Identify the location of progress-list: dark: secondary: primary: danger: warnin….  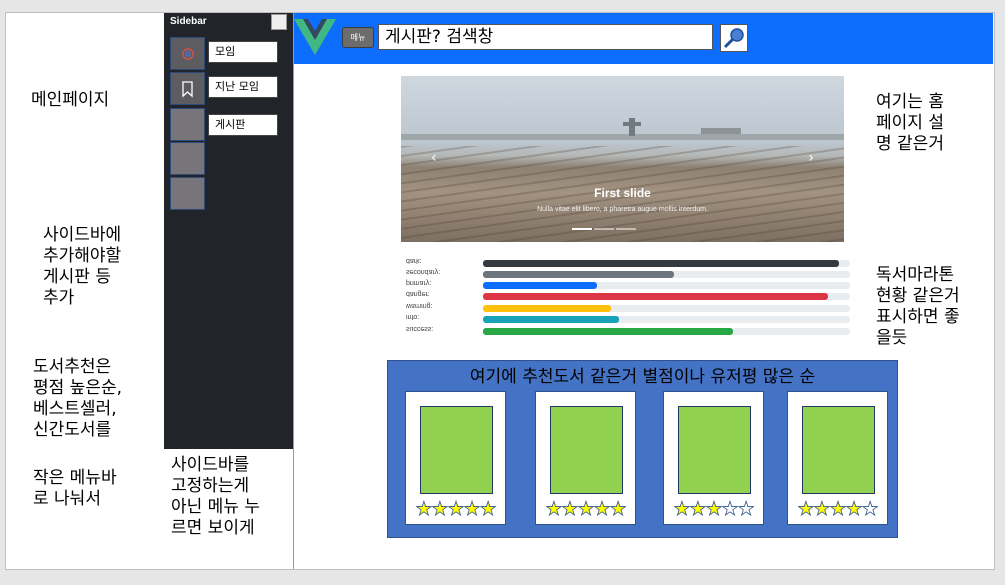
(626, 297).